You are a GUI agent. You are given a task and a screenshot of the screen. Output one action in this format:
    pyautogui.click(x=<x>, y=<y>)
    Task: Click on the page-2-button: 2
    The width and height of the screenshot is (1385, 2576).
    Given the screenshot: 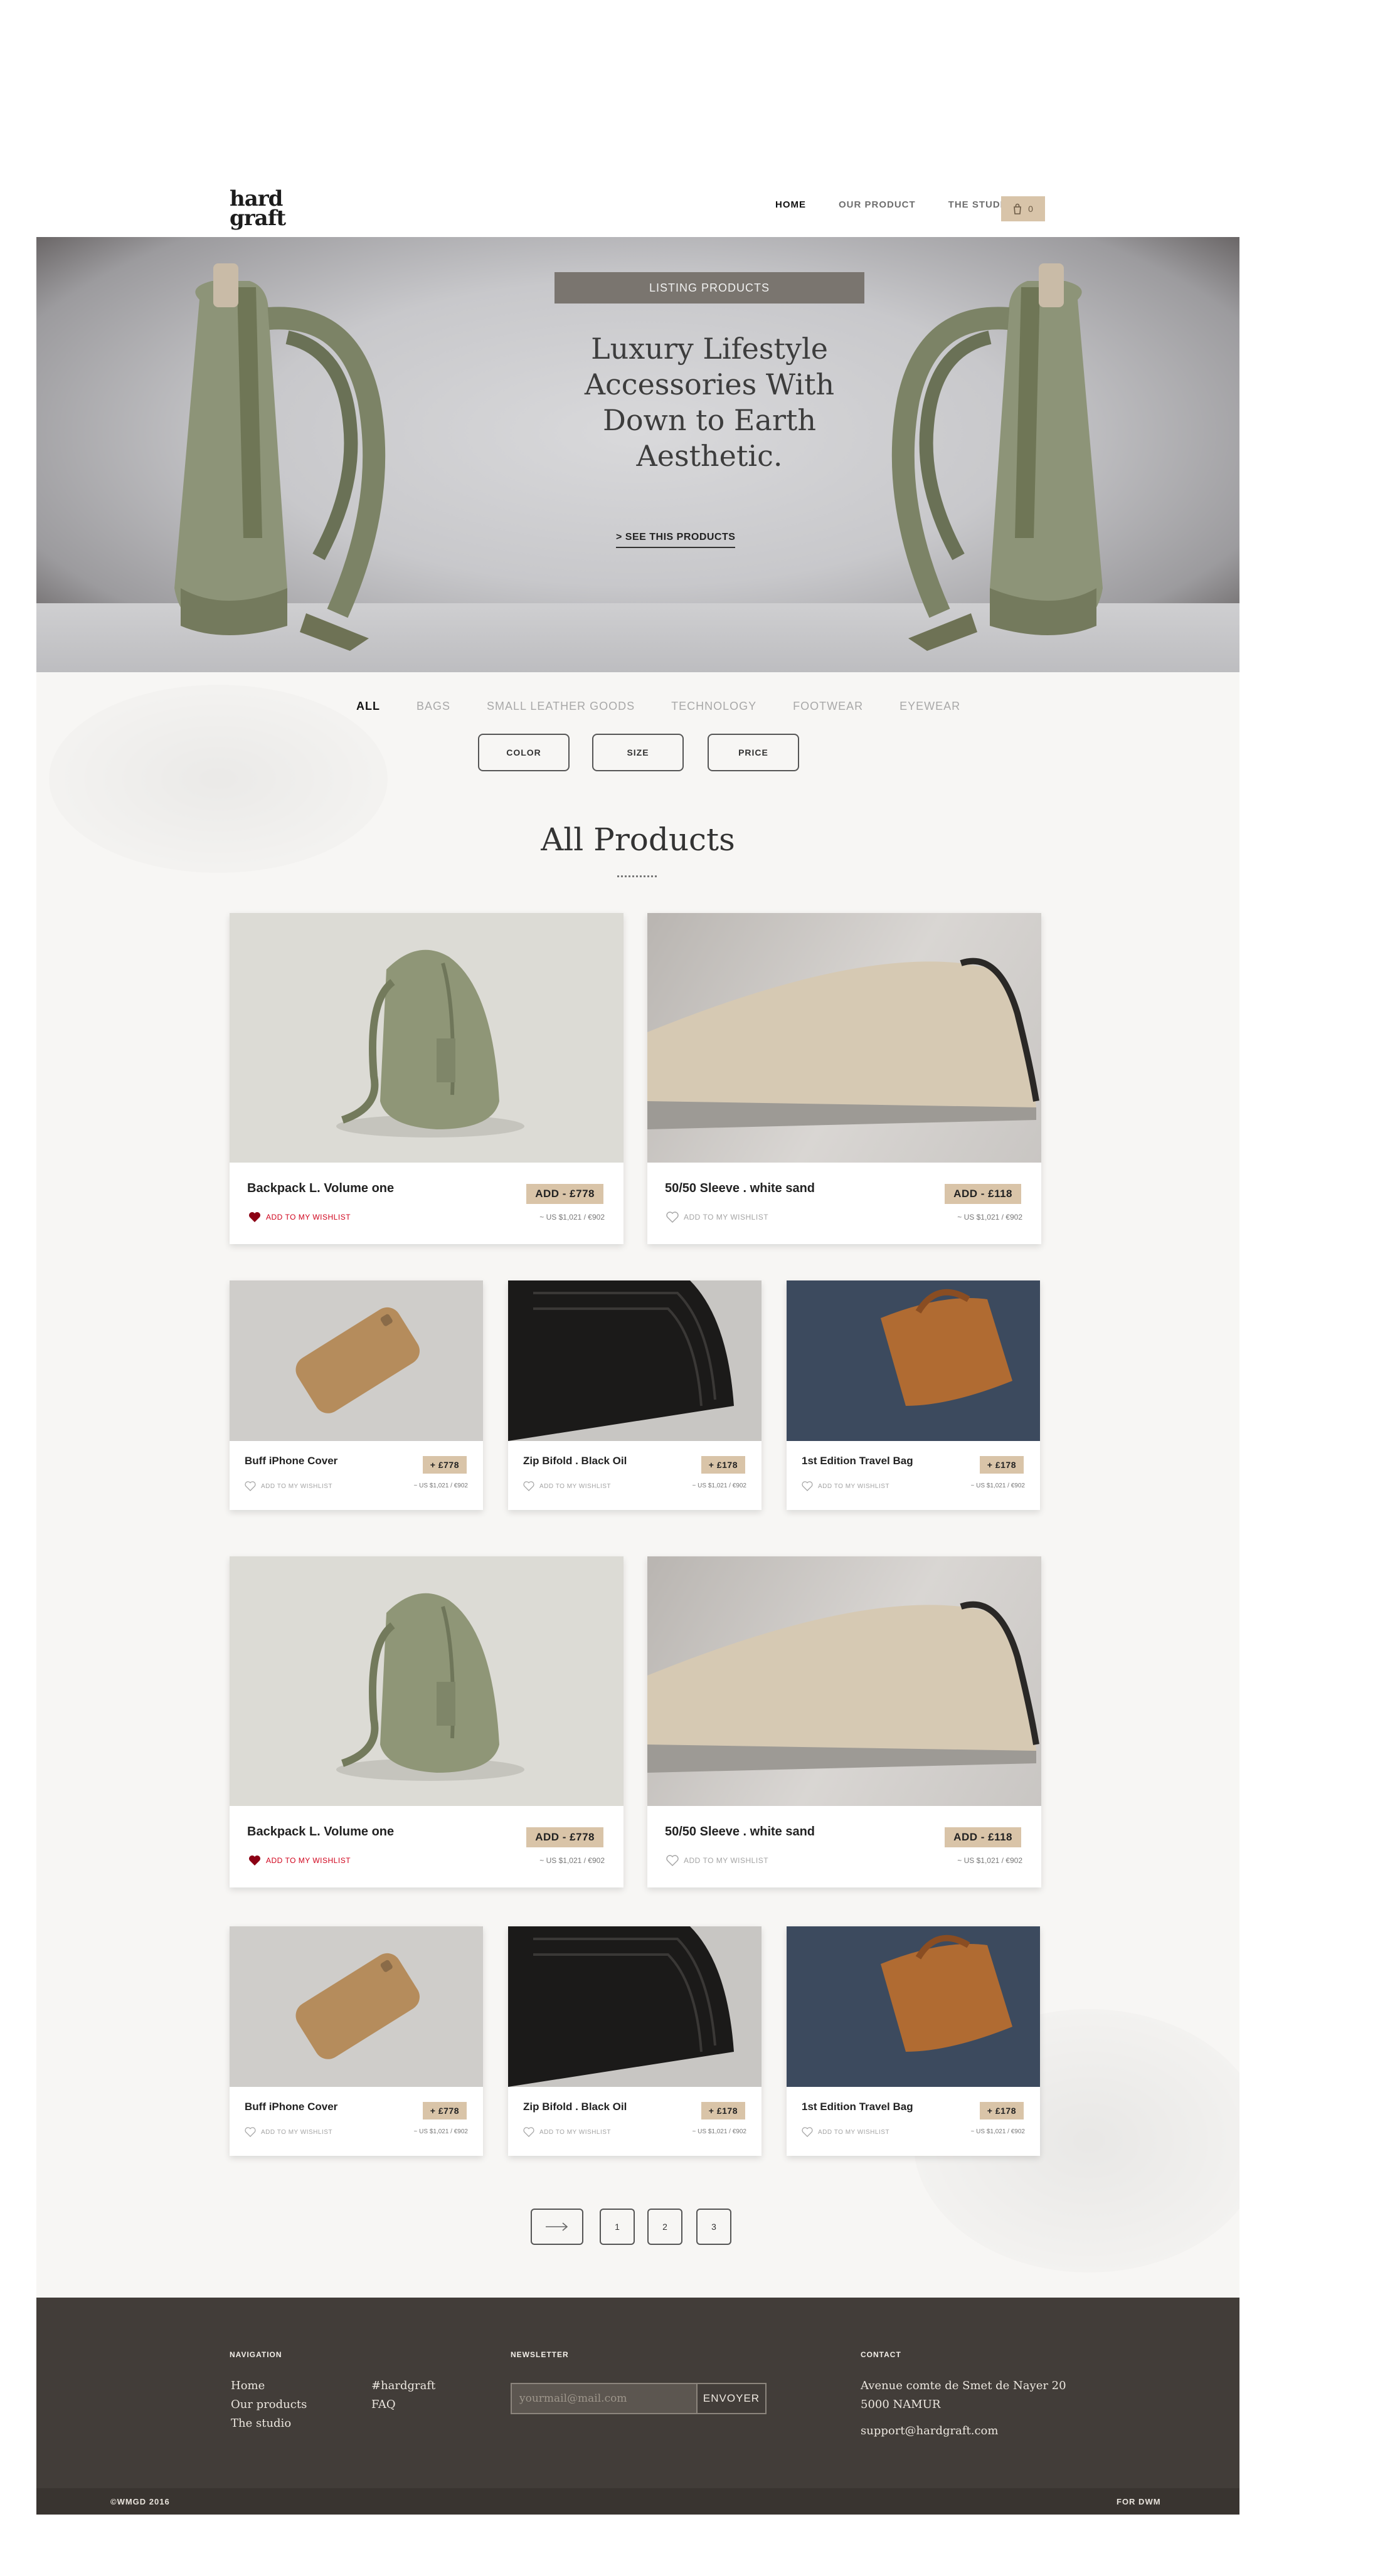 What is the action you would take?
    pyautogui.click(x=664, y=2227)
    